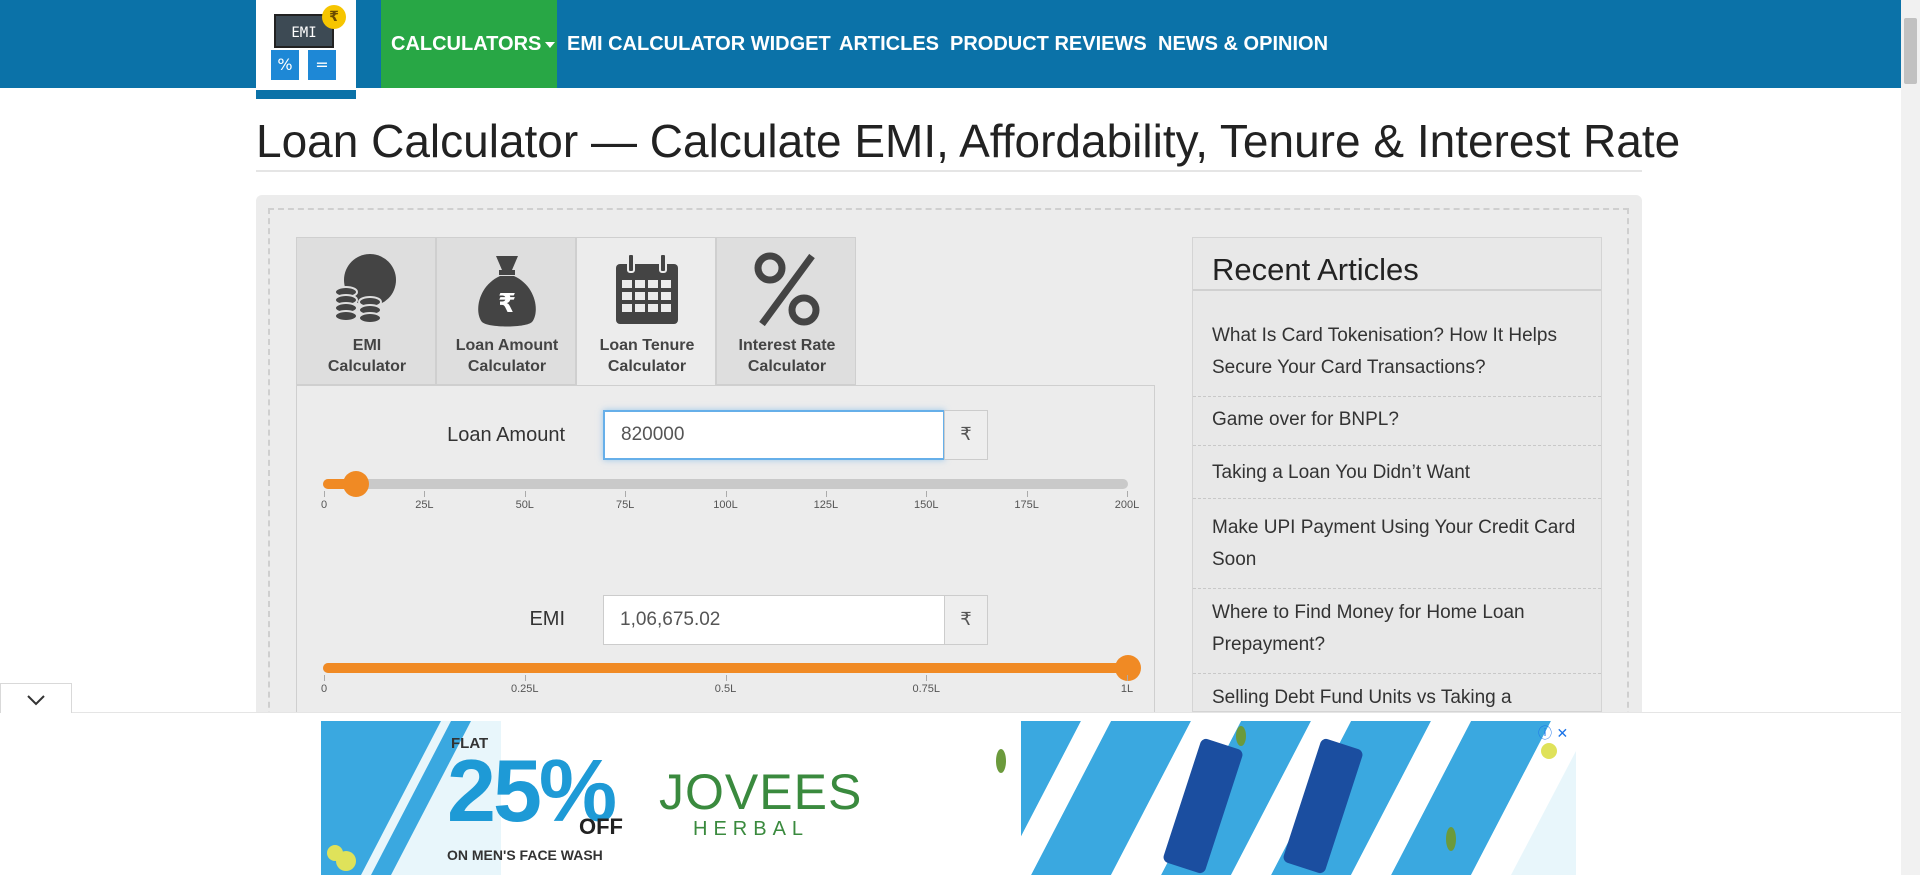 The width and height of the screenshot is (1920, 876). Describe the element at coordinates (356, 484) in the screenshot. I see `loan-amount-slider-handle` at that location.